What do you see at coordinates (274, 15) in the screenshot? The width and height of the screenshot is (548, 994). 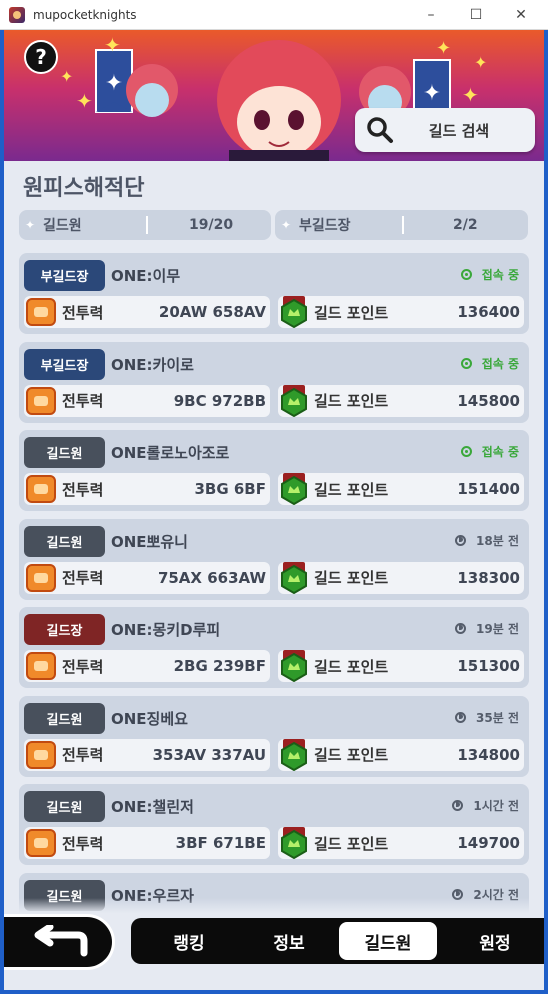 I see `window-titlebar: mupocketknights – ☐ ✕` at bounding box center [274, 15].